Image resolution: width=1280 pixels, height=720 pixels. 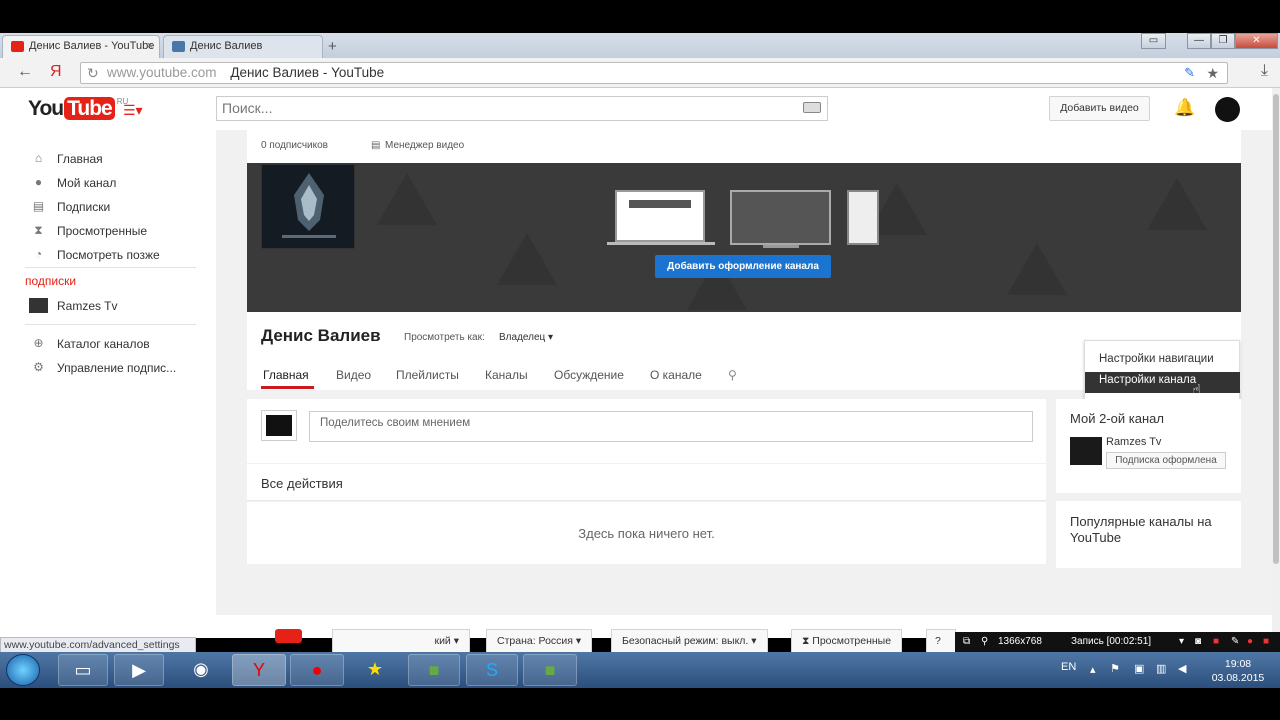 What do you see at coordinates (1256, 41) in the screenshot?
I see `close-window-button: ✕` at bounding box center [1256, 41].